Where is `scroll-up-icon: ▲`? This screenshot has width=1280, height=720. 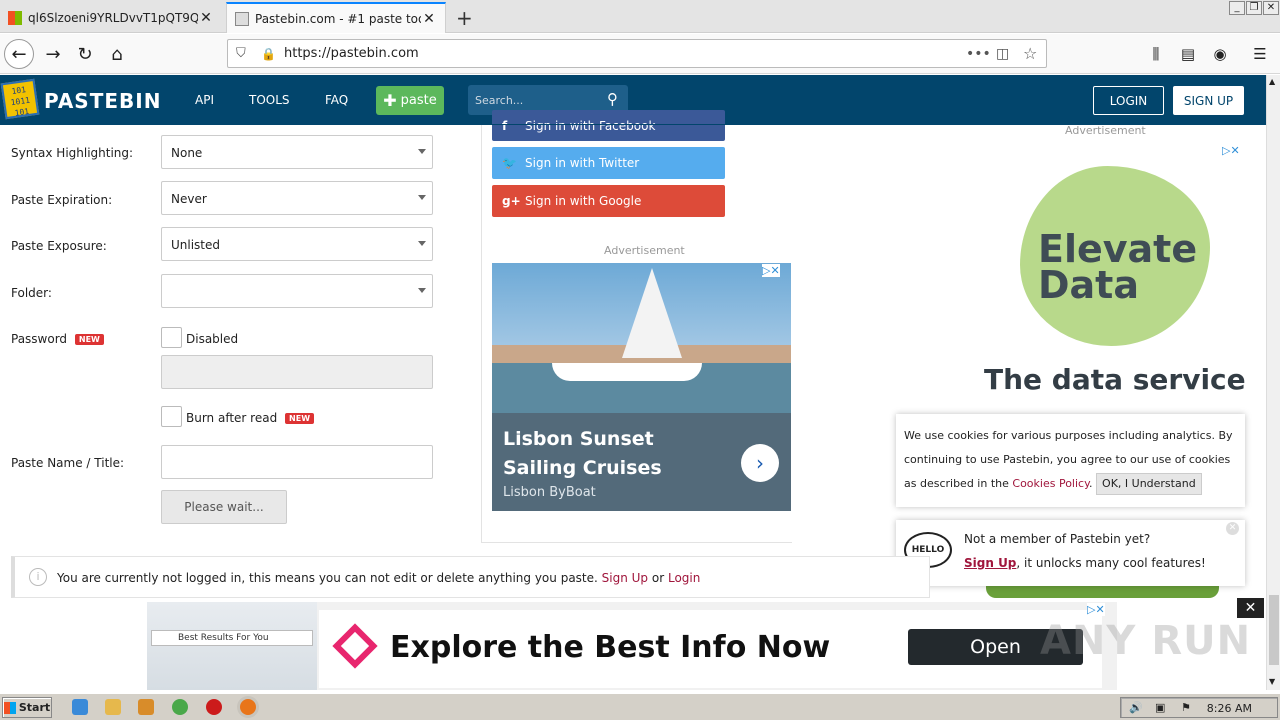 scroll-up-icon: ▲ is located at coordinates (1272, 81).